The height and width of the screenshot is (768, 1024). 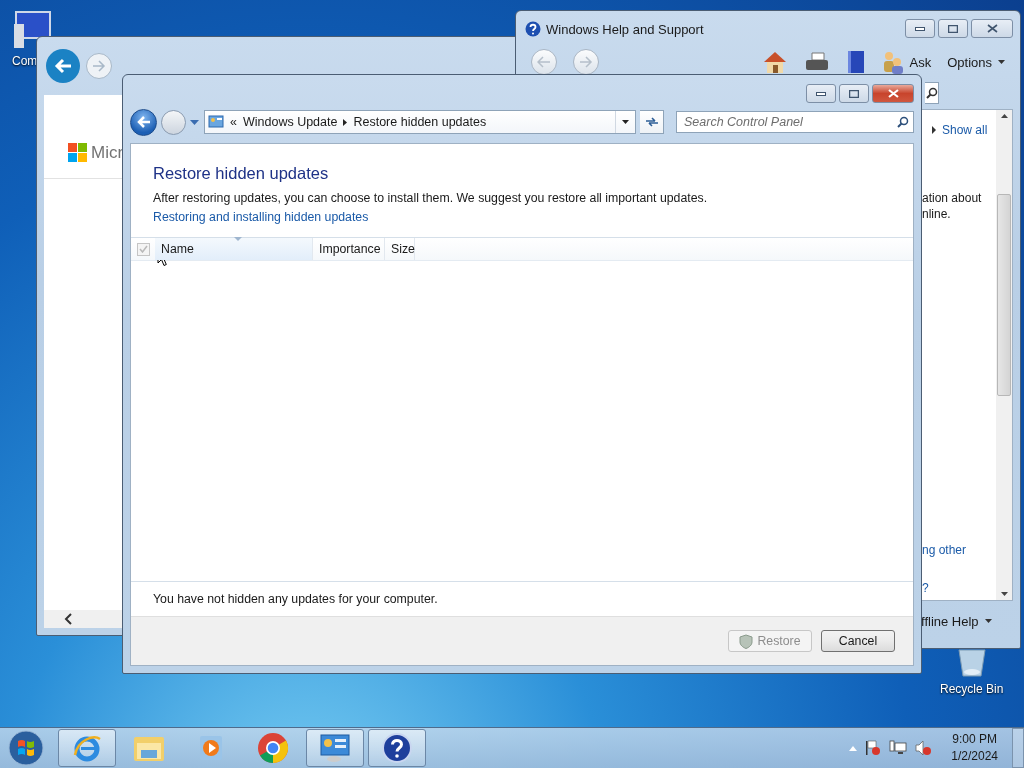 What do you see at coordinates (959, 588) in the screenshot?
I see `help-link: ?` at bounding box center [959, 588].